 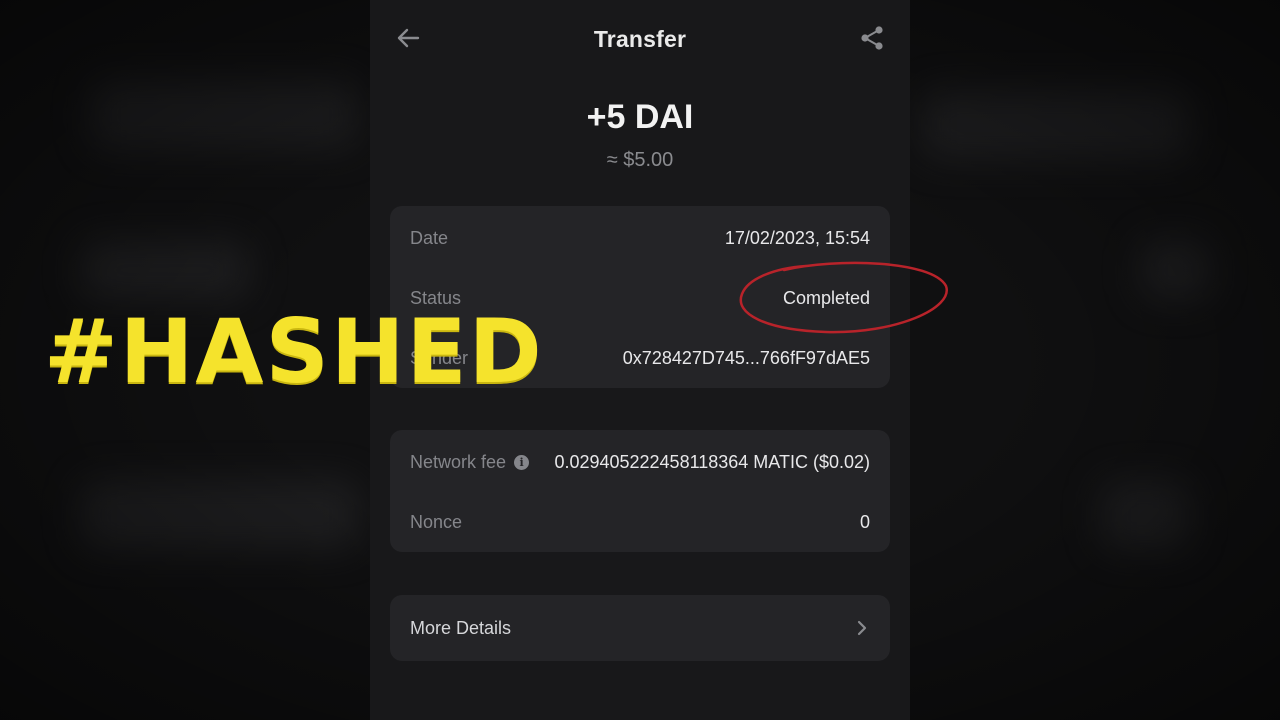 What do you see at coordinates (864, 521) in the screenshot?
I see `nonce-value: 0` at bounding box center [864, 521].